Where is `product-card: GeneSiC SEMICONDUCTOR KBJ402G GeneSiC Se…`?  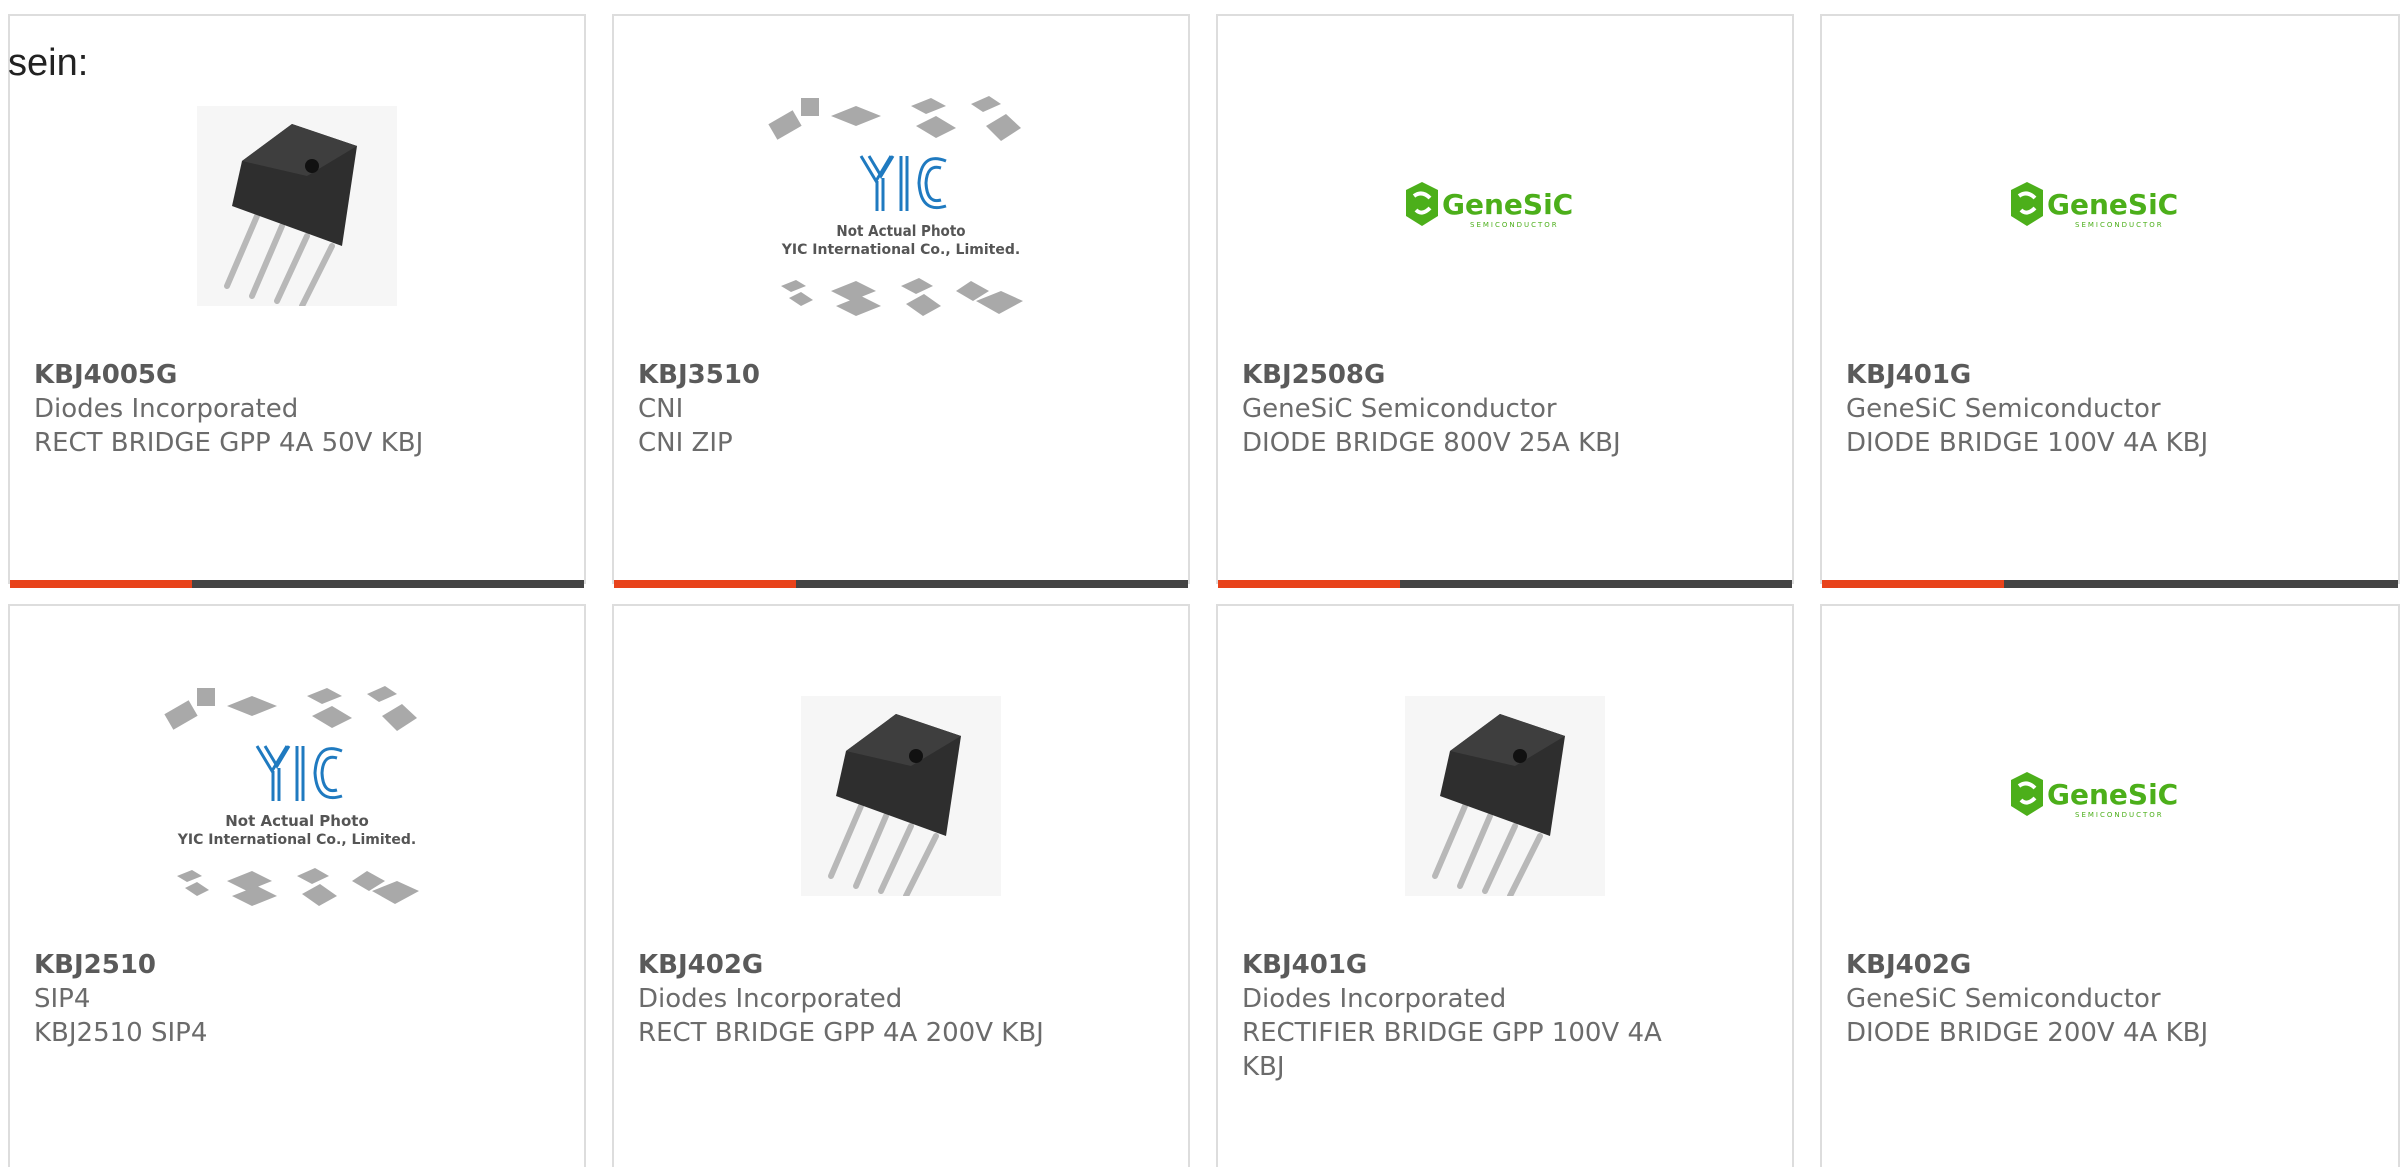
product-card: GeneSiC SEMICONDUCTOR KBJ402G GeneSiC Se… is located at coordinates (2110, 885).